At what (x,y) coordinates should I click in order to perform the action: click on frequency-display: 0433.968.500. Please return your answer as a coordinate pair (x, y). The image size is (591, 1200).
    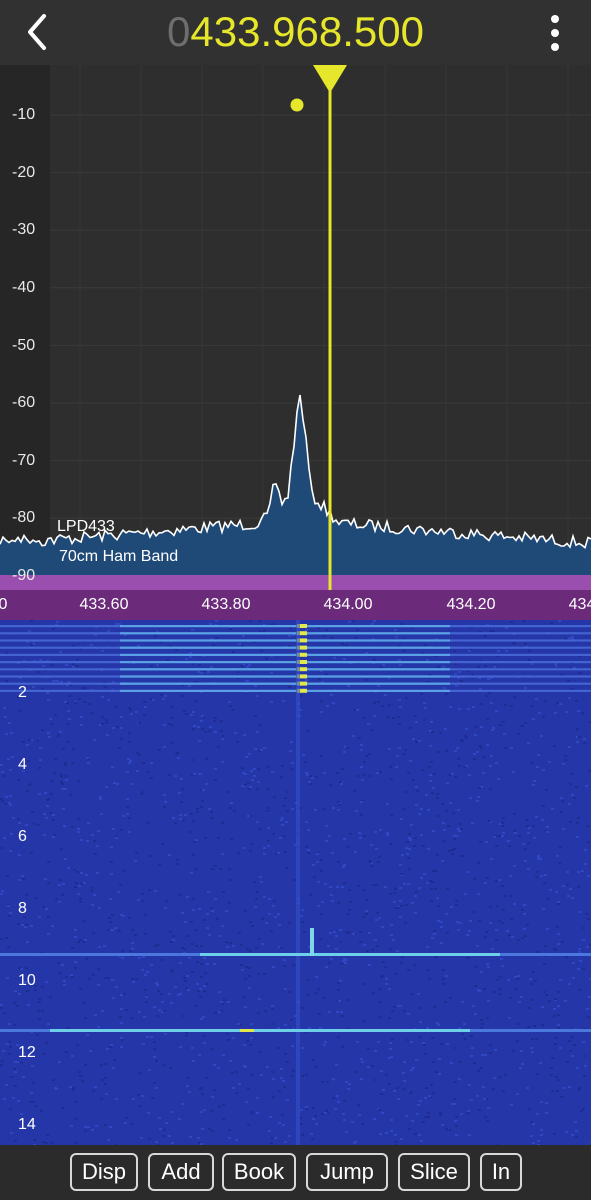
    Looking at the image, I should click on (295, 32).